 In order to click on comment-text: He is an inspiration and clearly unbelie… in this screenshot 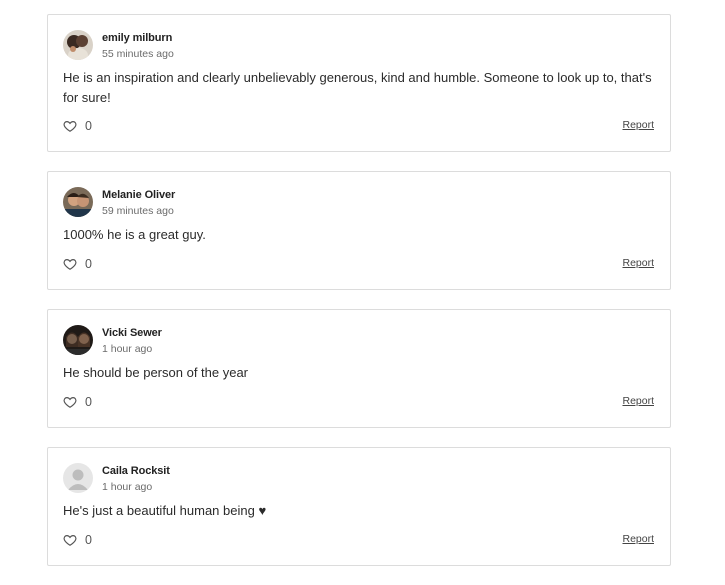, I will do `click(357, 87)`.